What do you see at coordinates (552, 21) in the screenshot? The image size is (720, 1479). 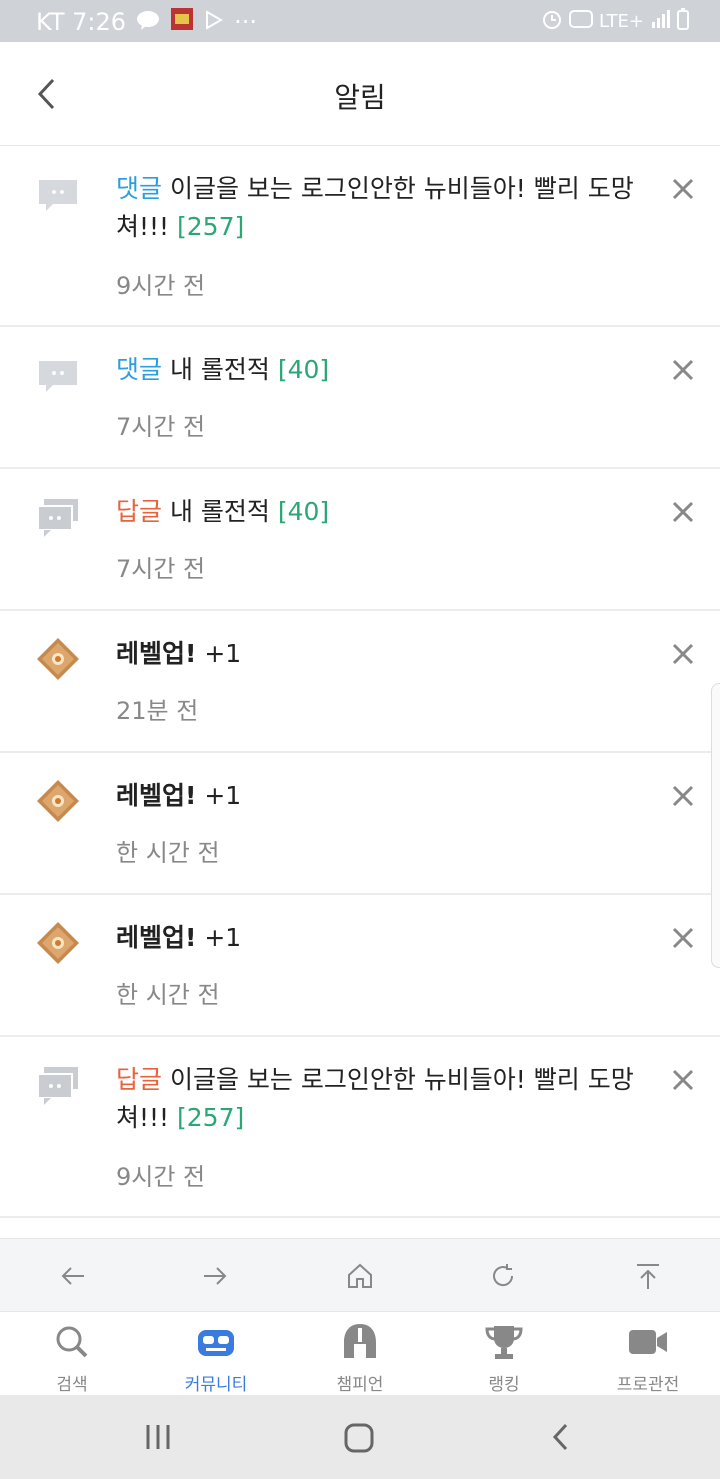 I see `alarm-icon` at bounding box center [552, 21].